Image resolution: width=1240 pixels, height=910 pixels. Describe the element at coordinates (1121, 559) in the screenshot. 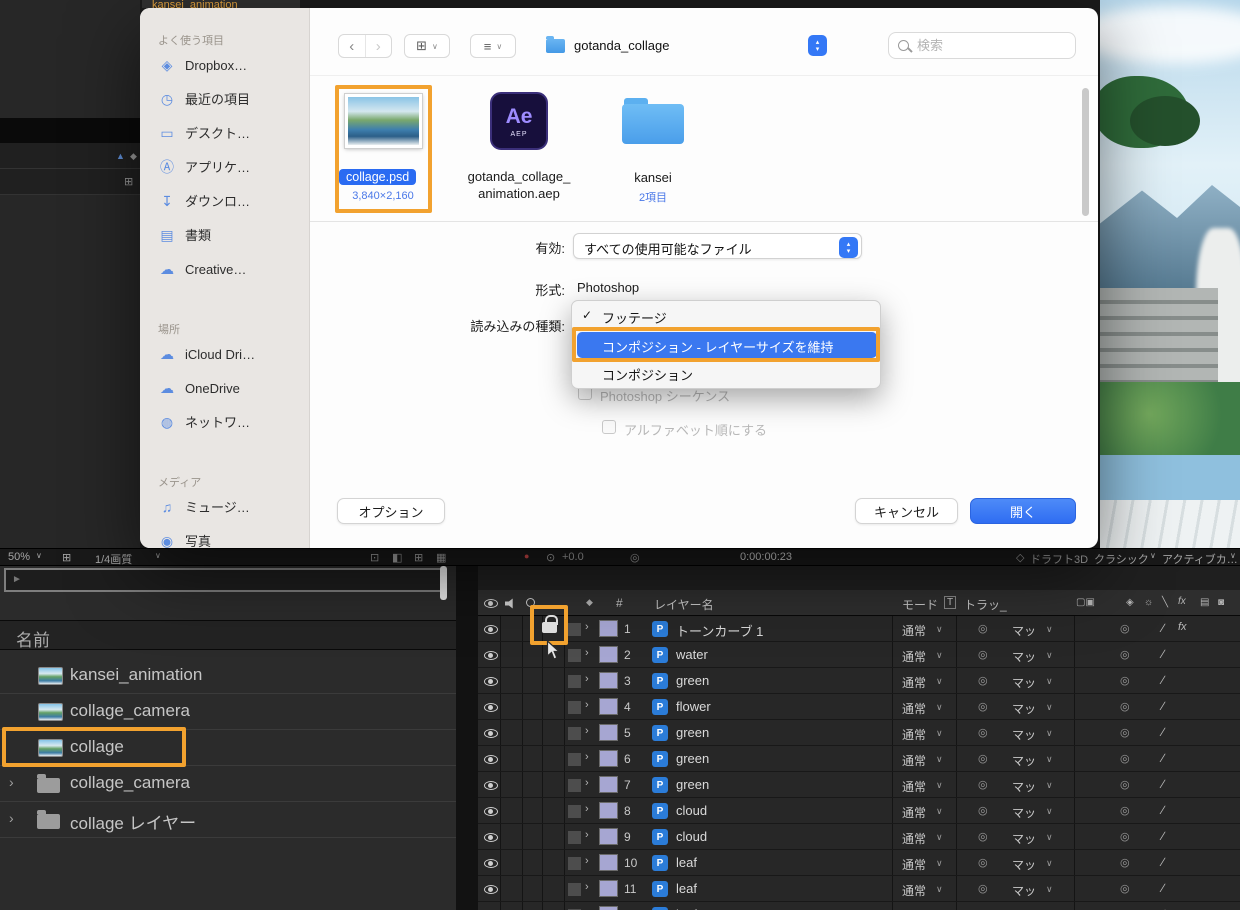

I see `draft-select: クラシック` at that location.